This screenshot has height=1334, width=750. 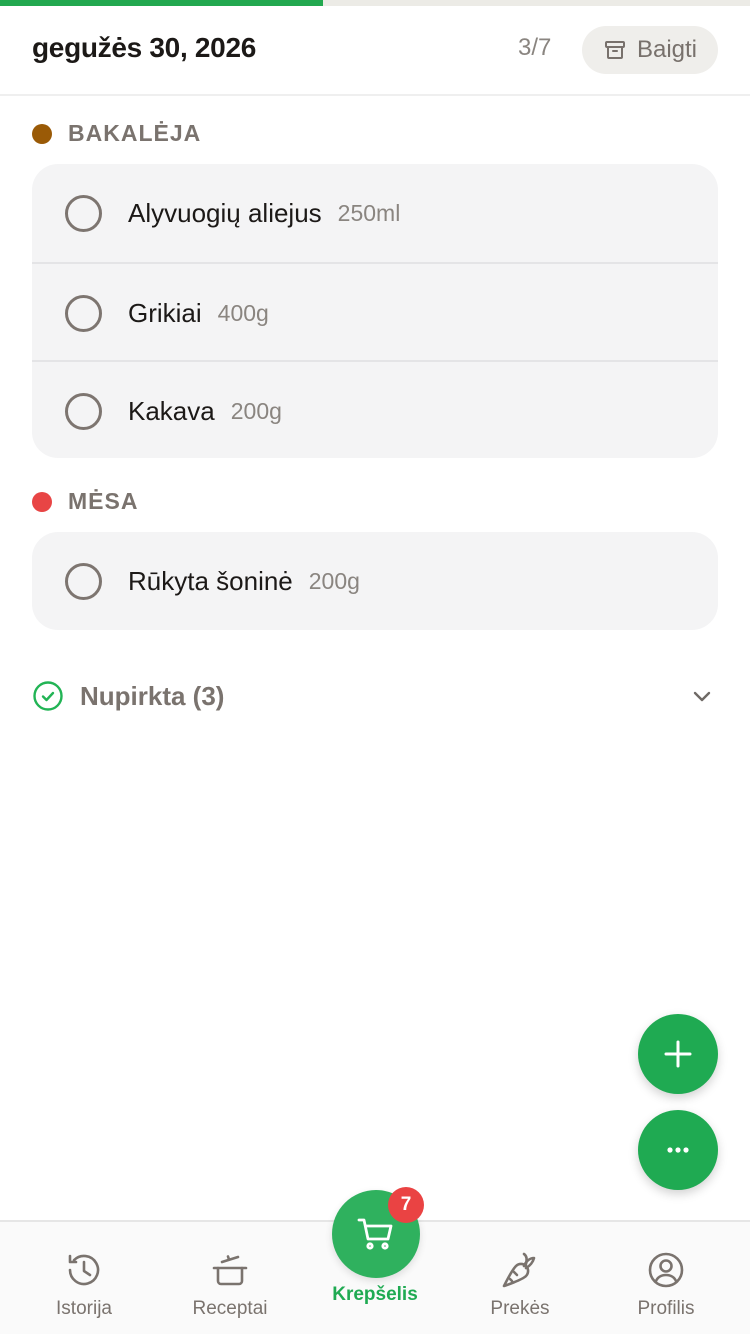 I want to click on history-icon, so click(x=84, y=1270).